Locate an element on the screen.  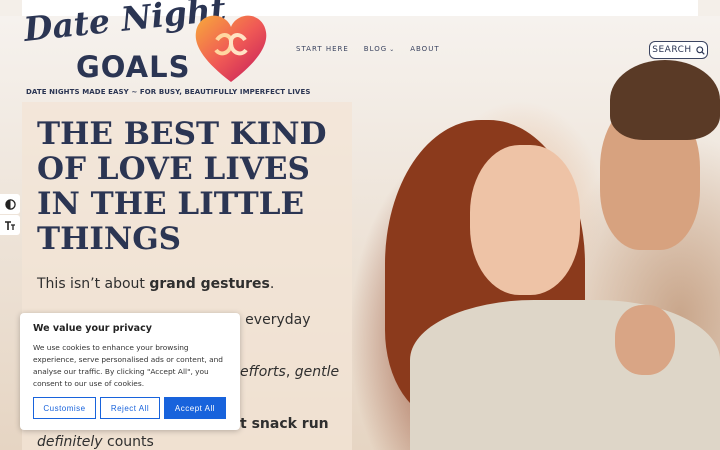
nav-start-here-label: START HERE is located at coordinates (322, 49).